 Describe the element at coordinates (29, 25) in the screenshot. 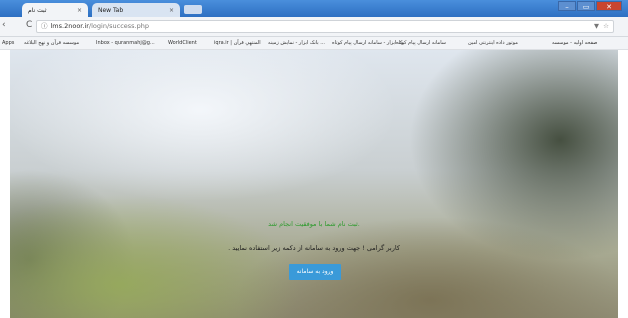

I see `reload-icon: C` at that location.